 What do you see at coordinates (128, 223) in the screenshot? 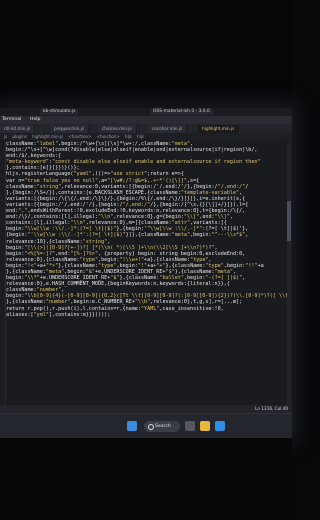
I see `code-token: ,relevance:0},m=[{className:` at bounding box center [128, 223].